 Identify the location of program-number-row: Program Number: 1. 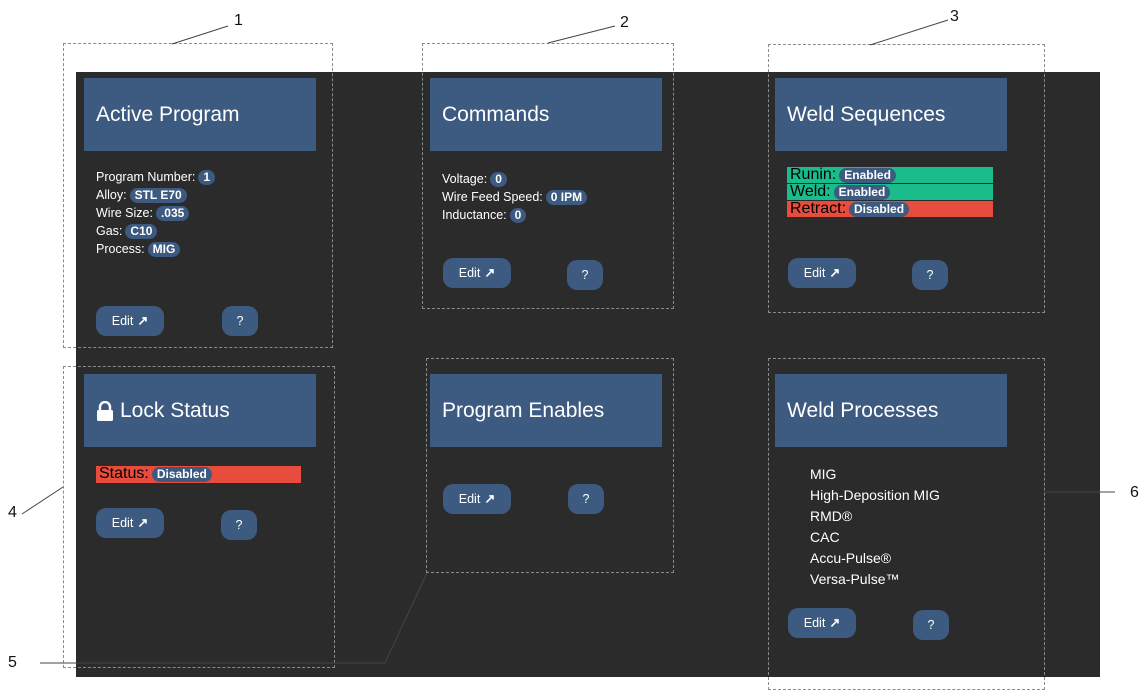
(156, 177).